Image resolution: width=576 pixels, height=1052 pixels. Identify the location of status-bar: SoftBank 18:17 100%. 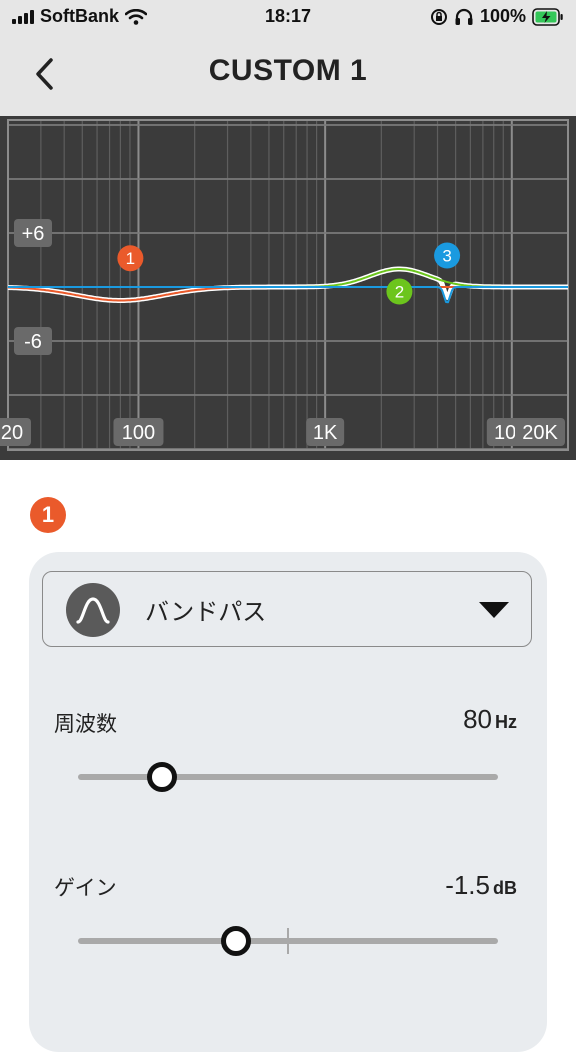
(288, 17).